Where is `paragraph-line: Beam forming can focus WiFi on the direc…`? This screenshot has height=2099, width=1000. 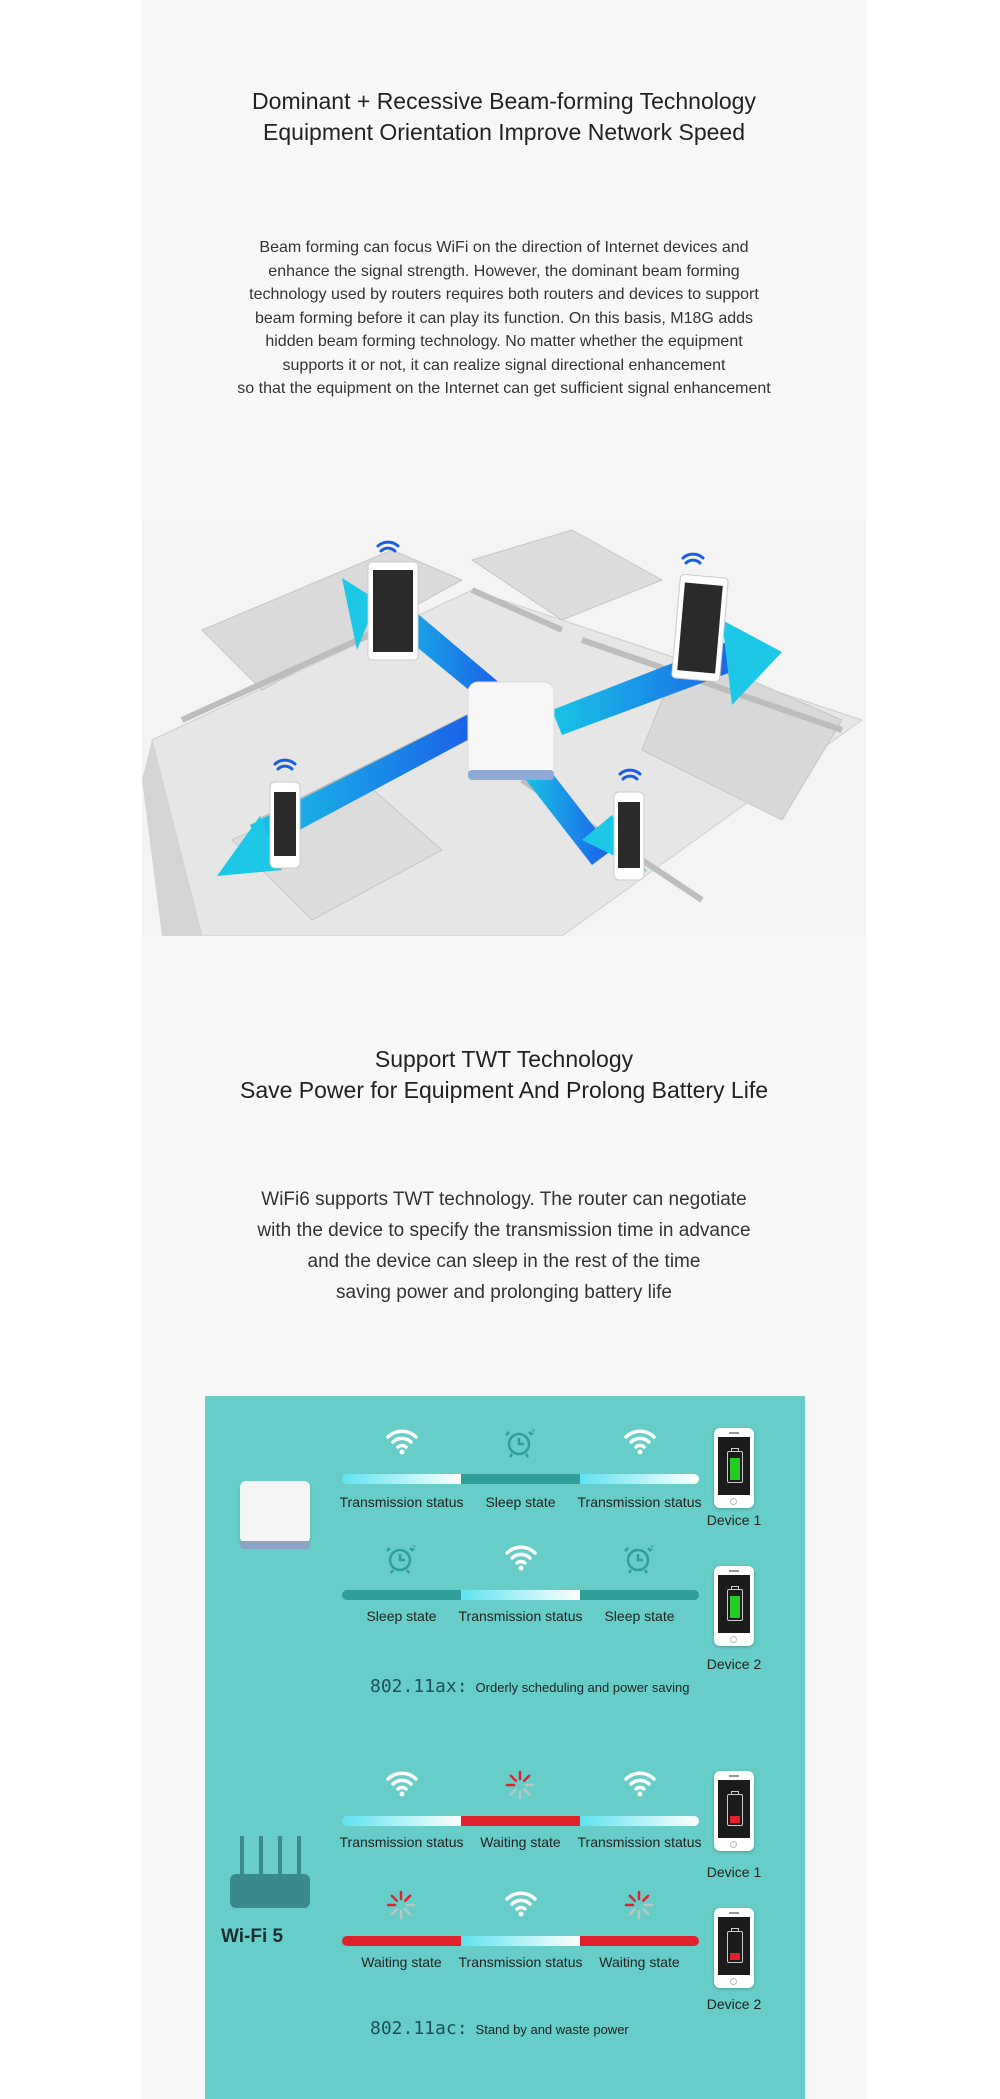
paragraph-line: Beam forming can focus WiFi on the direc… is located at coordinates (504, 247).